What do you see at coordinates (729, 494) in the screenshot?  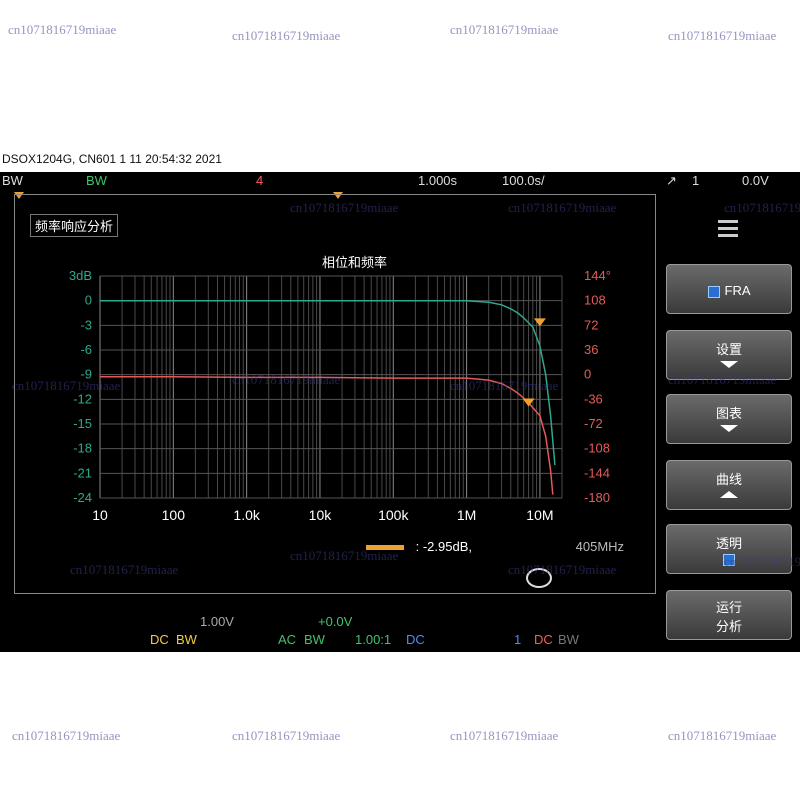 I see `chevron-up-icon` at bounding box center [729, 494].